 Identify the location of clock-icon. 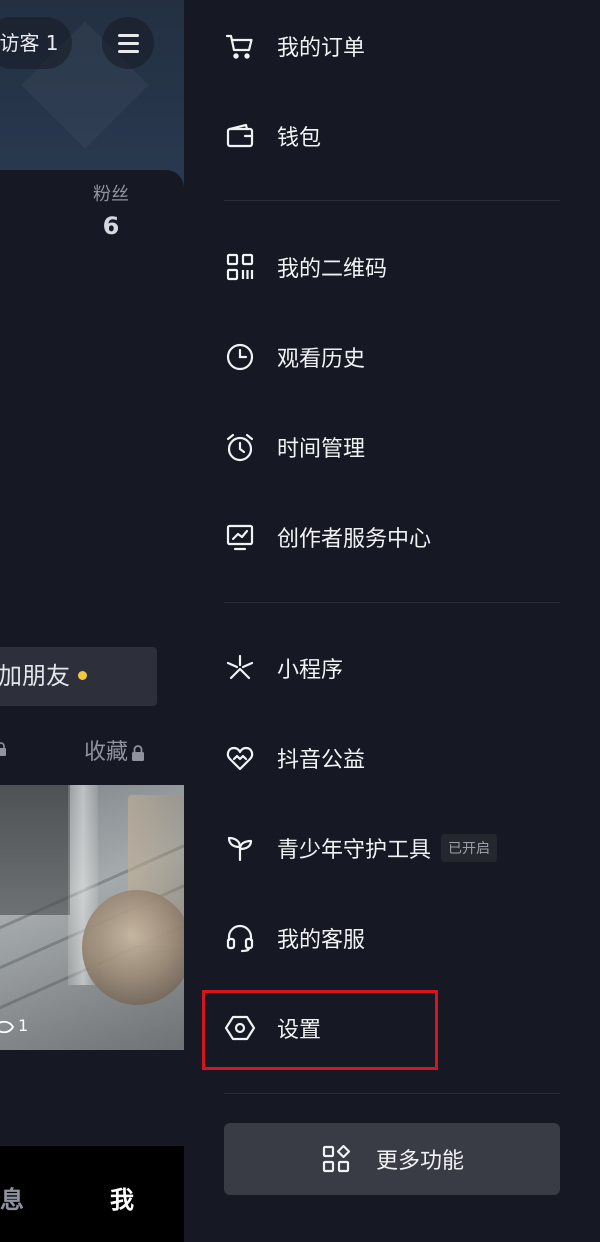
(240, 357).